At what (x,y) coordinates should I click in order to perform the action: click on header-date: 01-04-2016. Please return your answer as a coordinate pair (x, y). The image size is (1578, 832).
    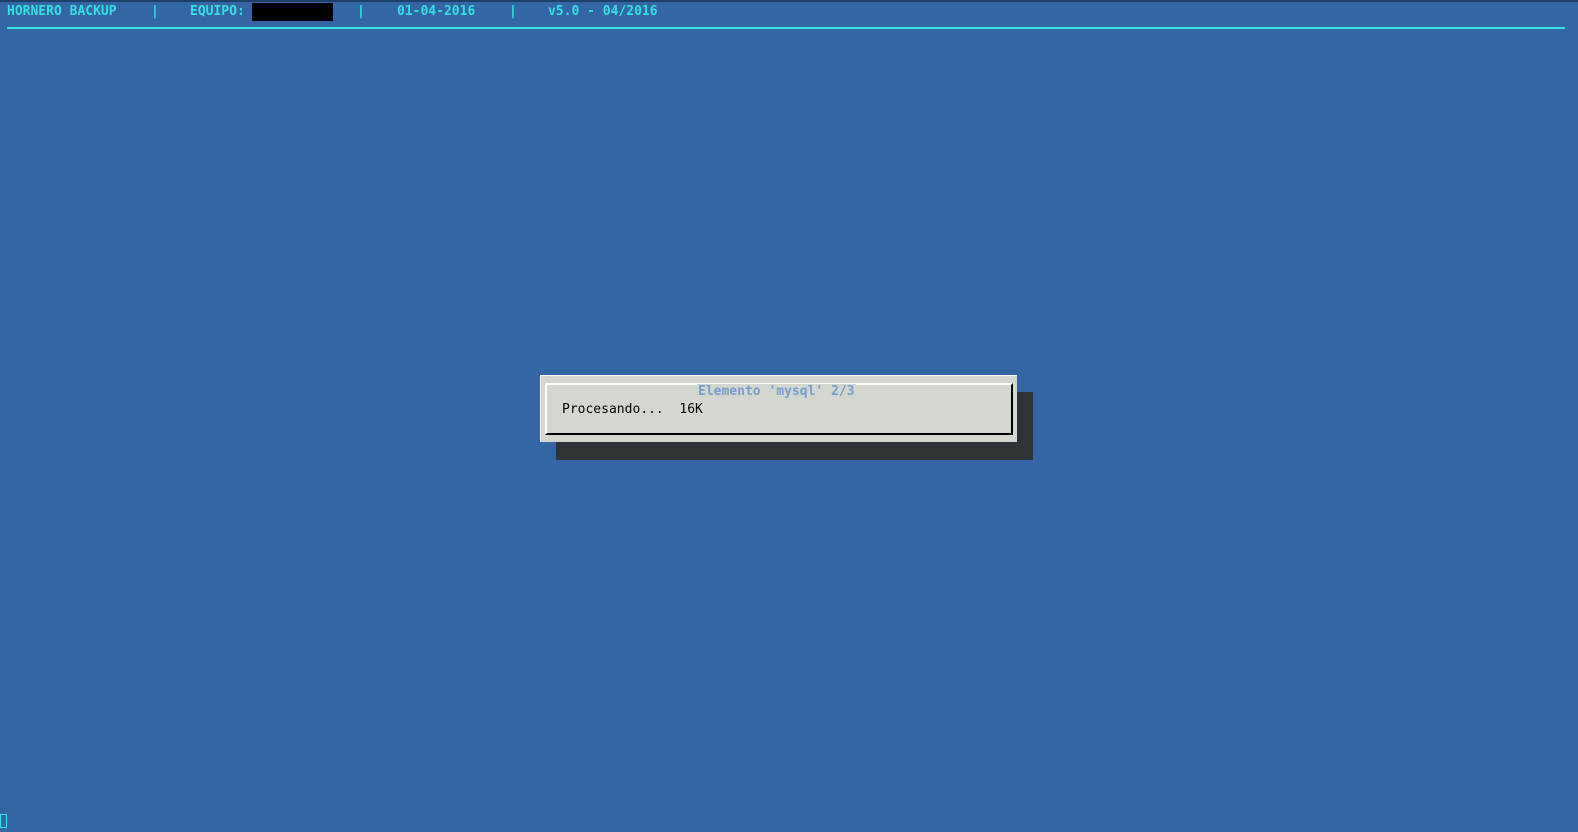
    Looking at the image, I should click on (436, 11).